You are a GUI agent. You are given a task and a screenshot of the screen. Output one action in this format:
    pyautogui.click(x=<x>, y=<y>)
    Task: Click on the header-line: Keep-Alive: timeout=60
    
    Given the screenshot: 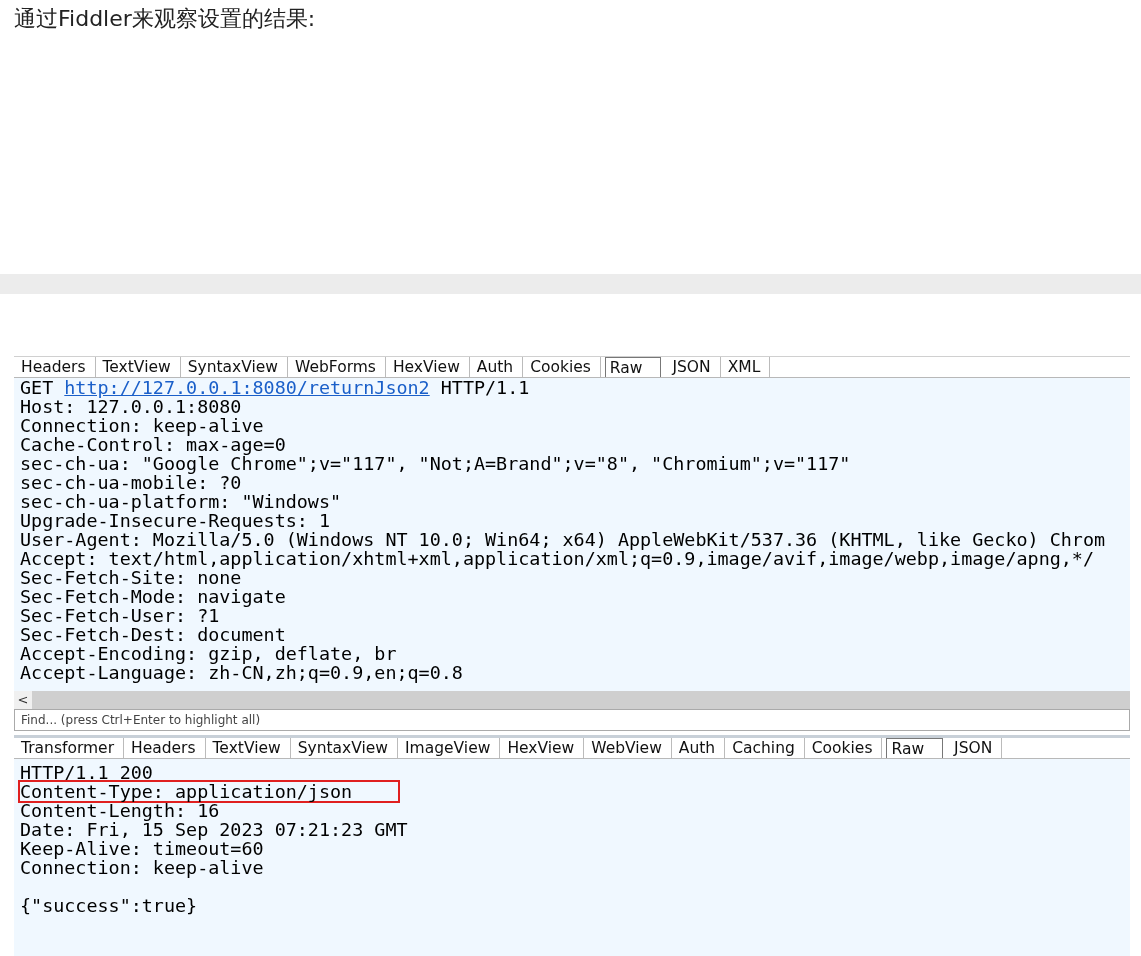 What is the action you would take?
    pyautogui.click(x=142, y=848)
    